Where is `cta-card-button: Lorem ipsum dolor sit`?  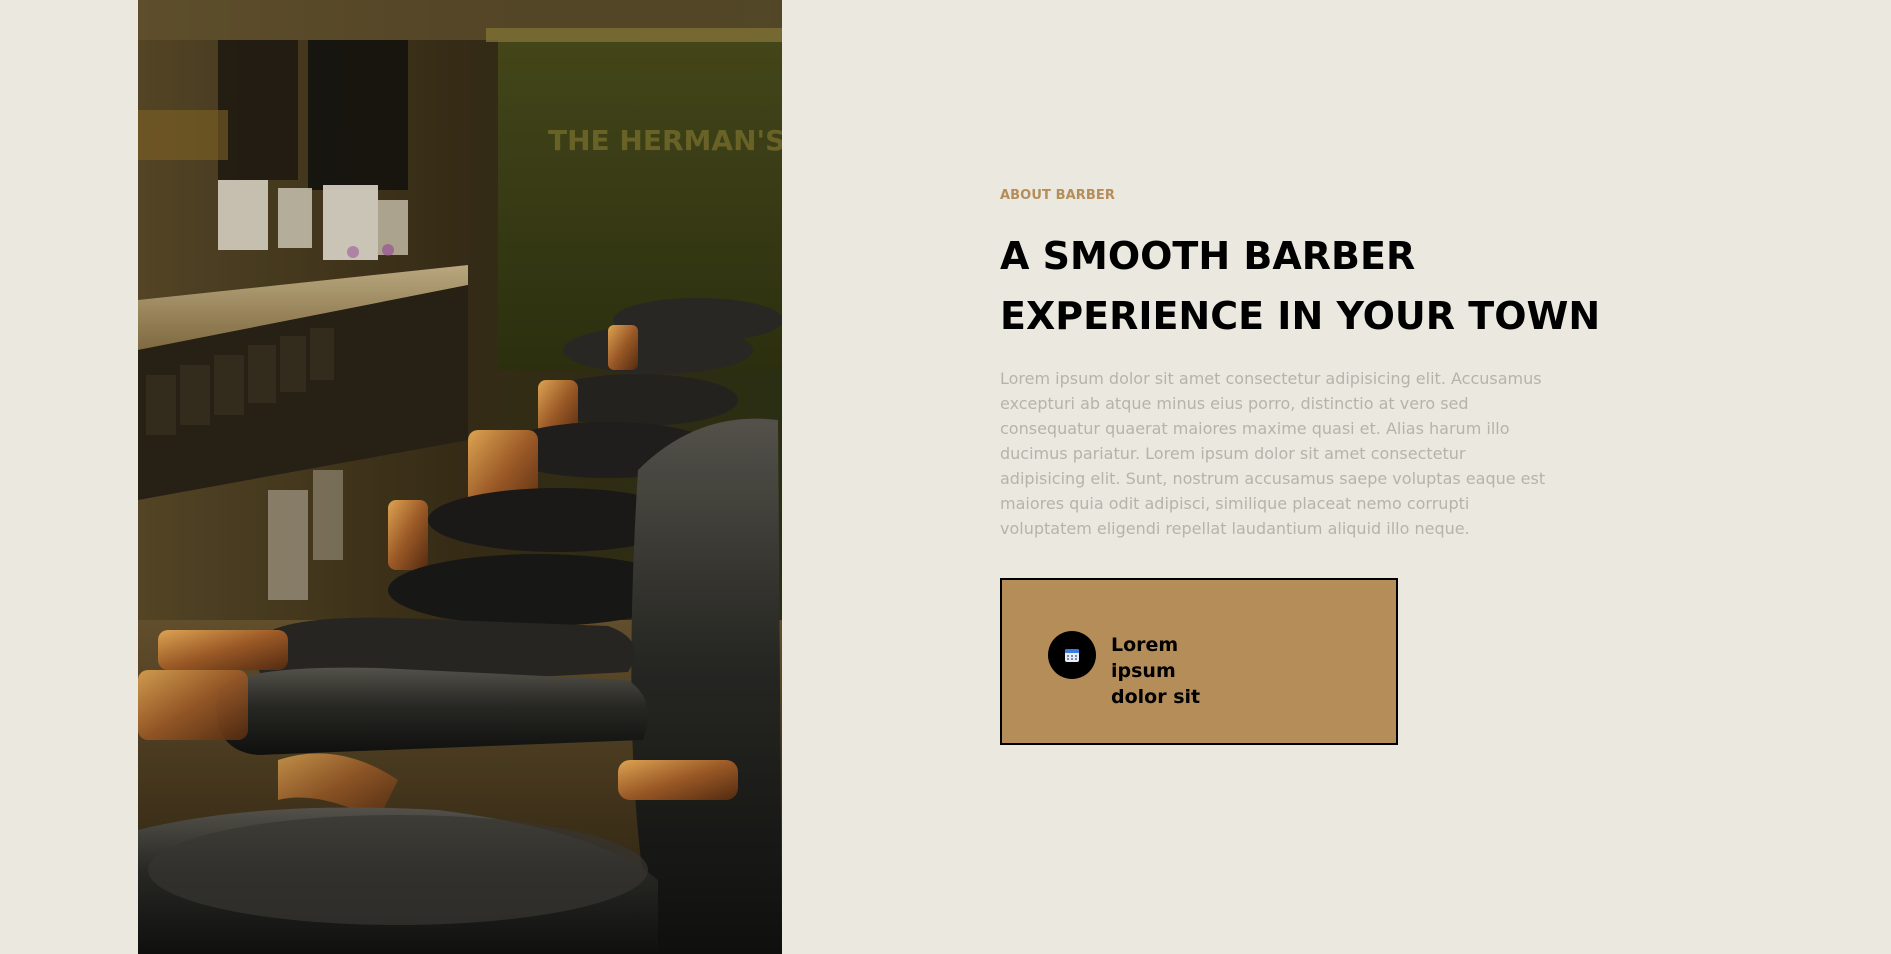 cta-card-button: Lorem ipsum dolor sit is located at coordinates (1199, 661).